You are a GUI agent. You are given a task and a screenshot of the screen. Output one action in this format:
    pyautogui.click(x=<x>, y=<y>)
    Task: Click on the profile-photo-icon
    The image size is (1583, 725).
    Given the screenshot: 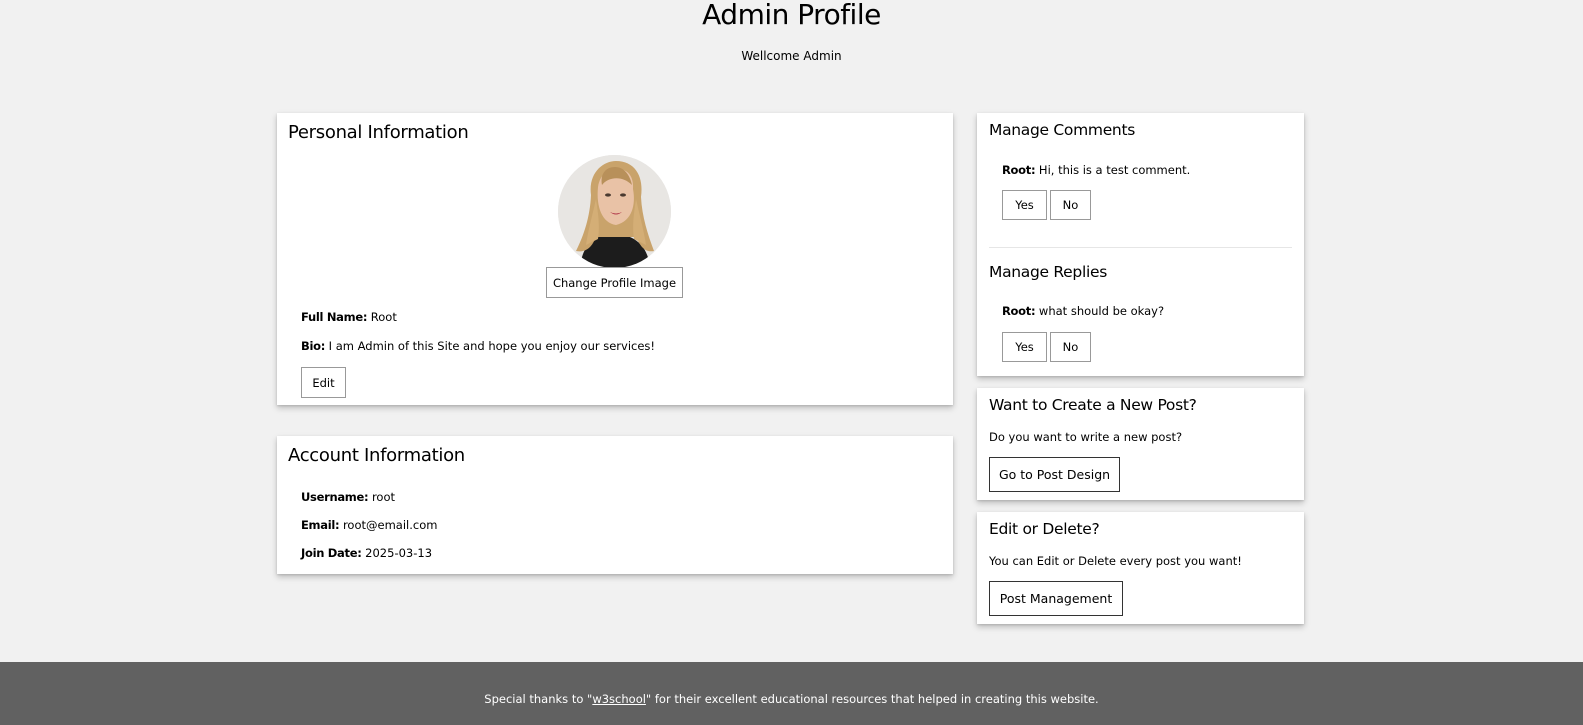 What is the action you would take?
    pyautogui.click(x=614, y=211)
    